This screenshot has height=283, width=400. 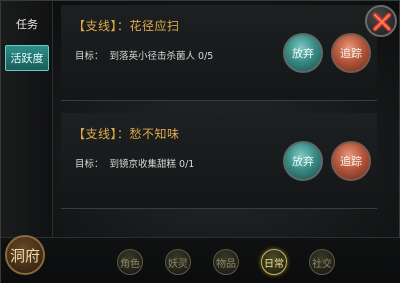 I want to click on quest-target-text: 到镜京收集甜糕 0/1, so click(x=152, y=164).